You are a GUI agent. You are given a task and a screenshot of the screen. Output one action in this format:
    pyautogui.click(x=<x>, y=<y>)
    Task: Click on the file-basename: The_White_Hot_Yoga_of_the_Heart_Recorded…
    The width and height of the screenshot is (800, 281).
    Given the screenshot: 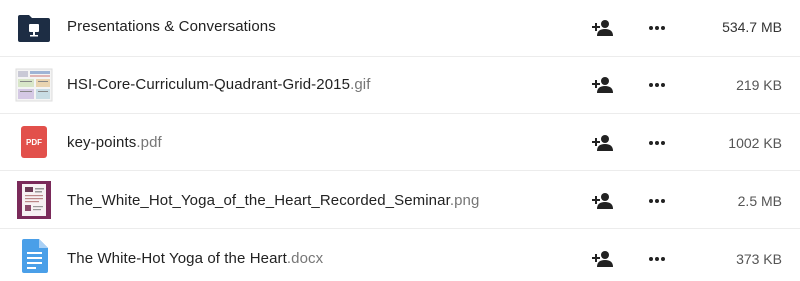 What is the action you would take?
    pyautogui.click(x=258, y=200)
    